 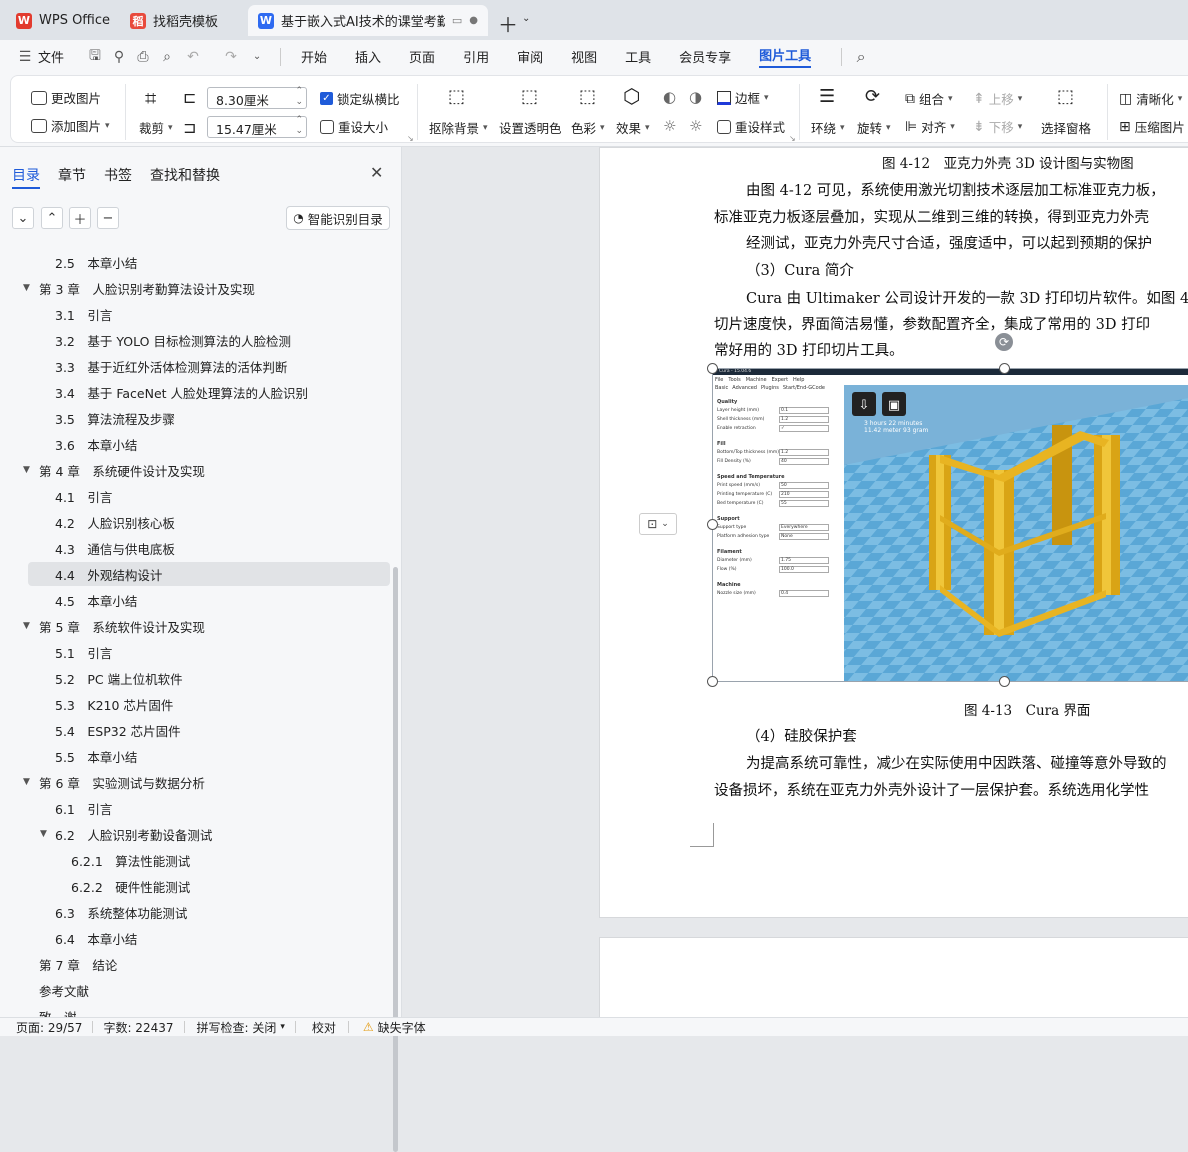 I want to click on resize-handle-w, so click(x=712, y=524).